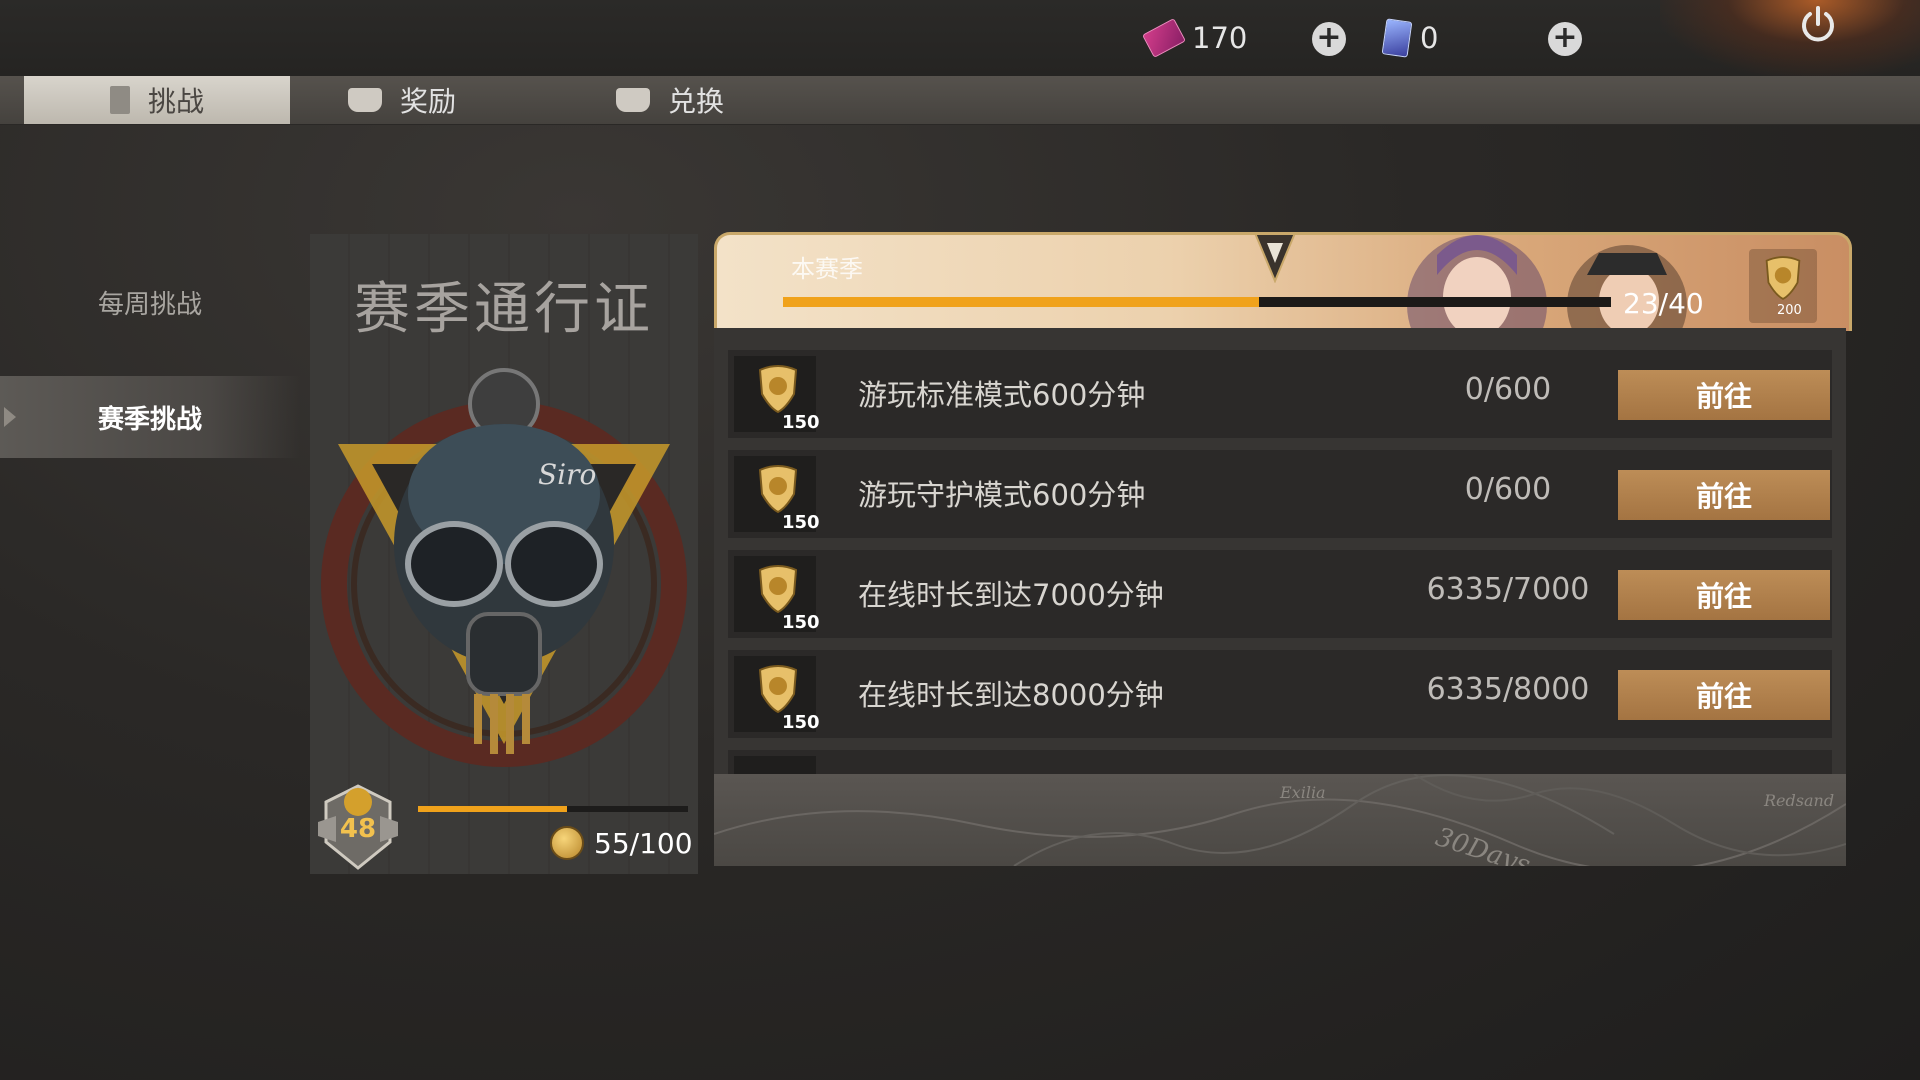 The height and width of the screenshot is (1080, 1920). Describe the element at coordinates (1663, 303) in the screenshot. I see `season-progress-text: 23/40` at that location.